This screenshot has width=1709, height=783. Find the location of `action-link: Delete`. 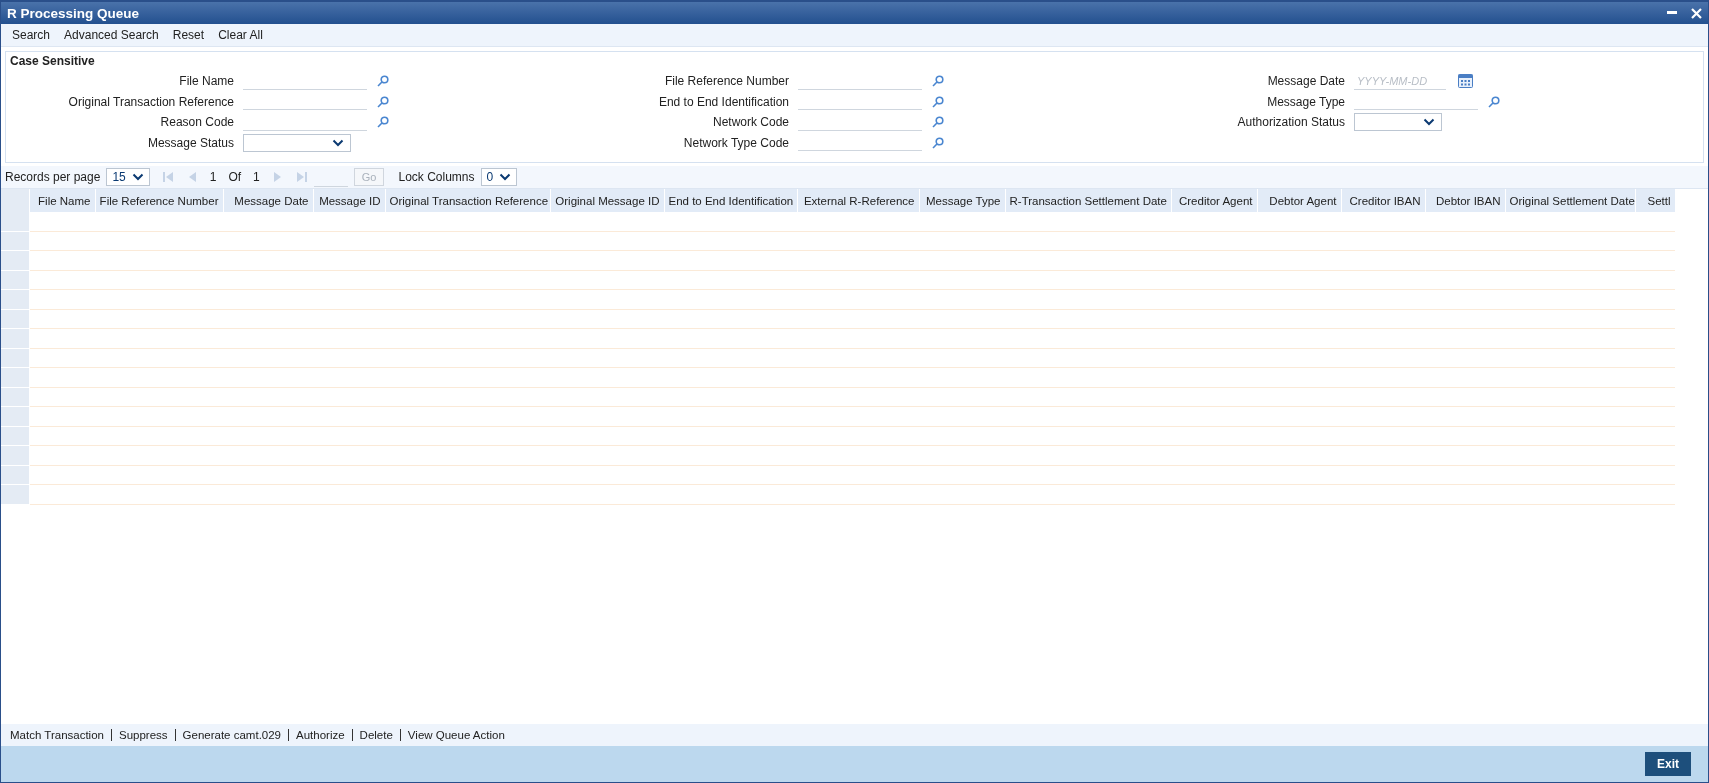

action-link: Delete is located at coordinates (375, 735).